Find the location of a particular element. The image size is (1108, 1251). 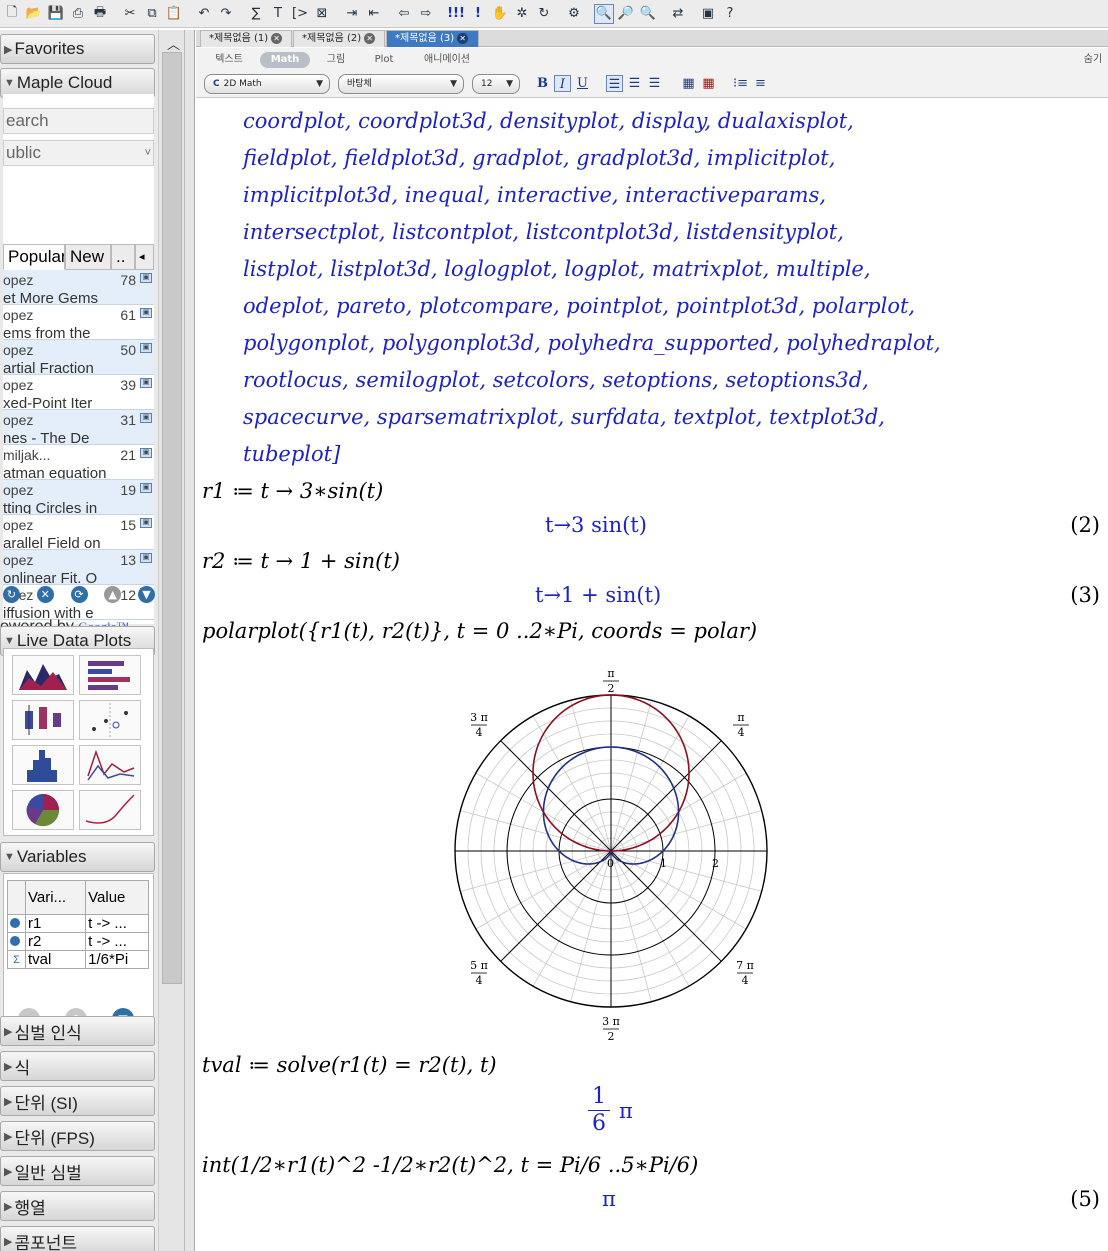

tab-document-2: *제목없음 (2) ✕ is located at coordinates (339, 38).